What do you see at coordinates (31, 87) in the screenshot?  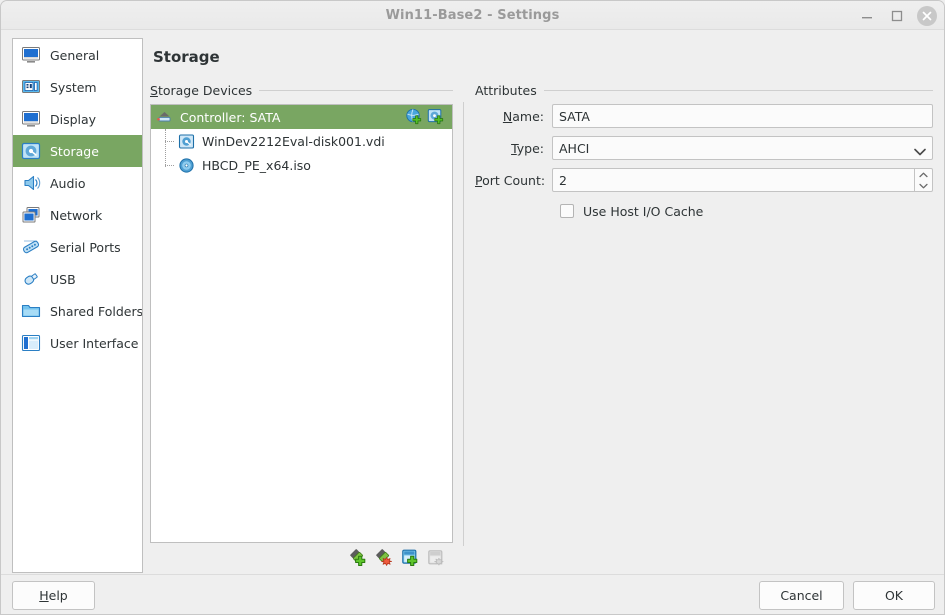 I see `motherboard-icon` at bounding box center [31, 87].